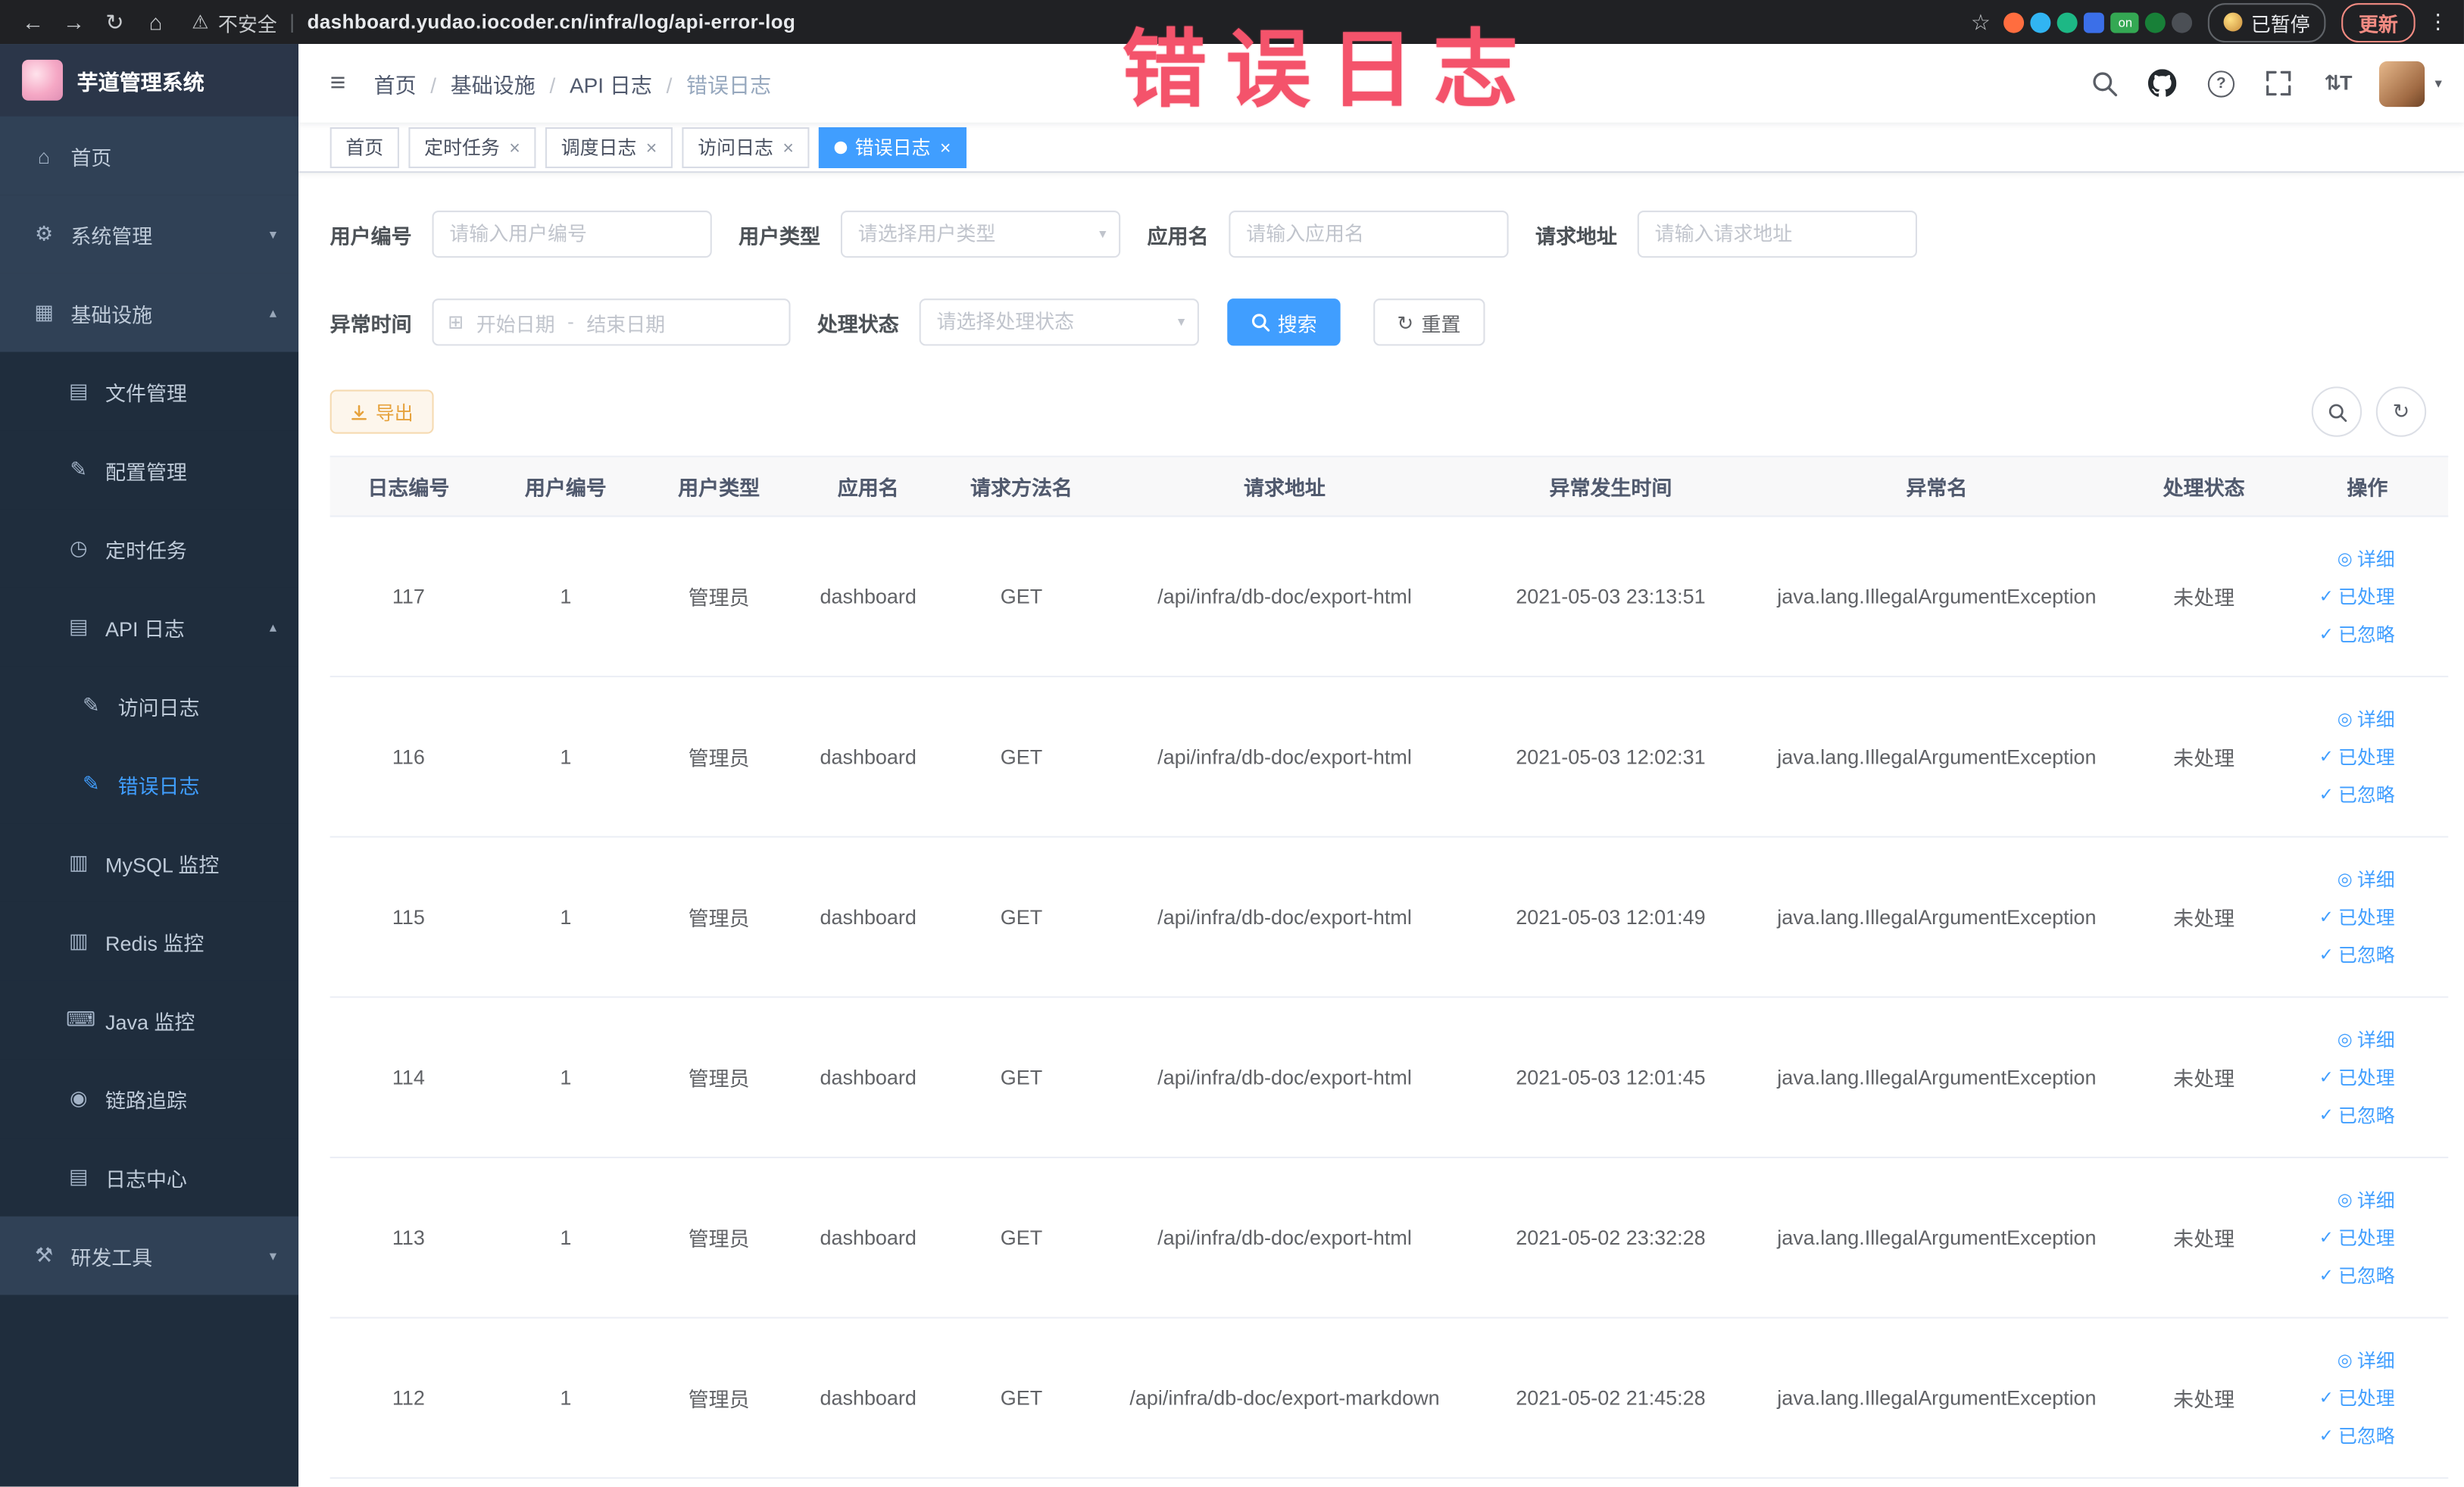 The height and width of the screenshot is (1487, 2464). I want to click on sidebar-item: ▤ 文件管理, so click(149, 391).